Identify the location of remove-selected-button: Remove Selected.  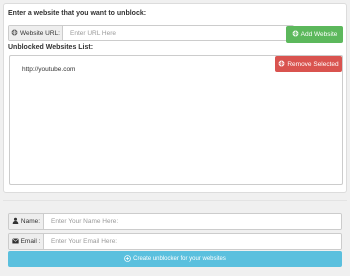
(308, 64).